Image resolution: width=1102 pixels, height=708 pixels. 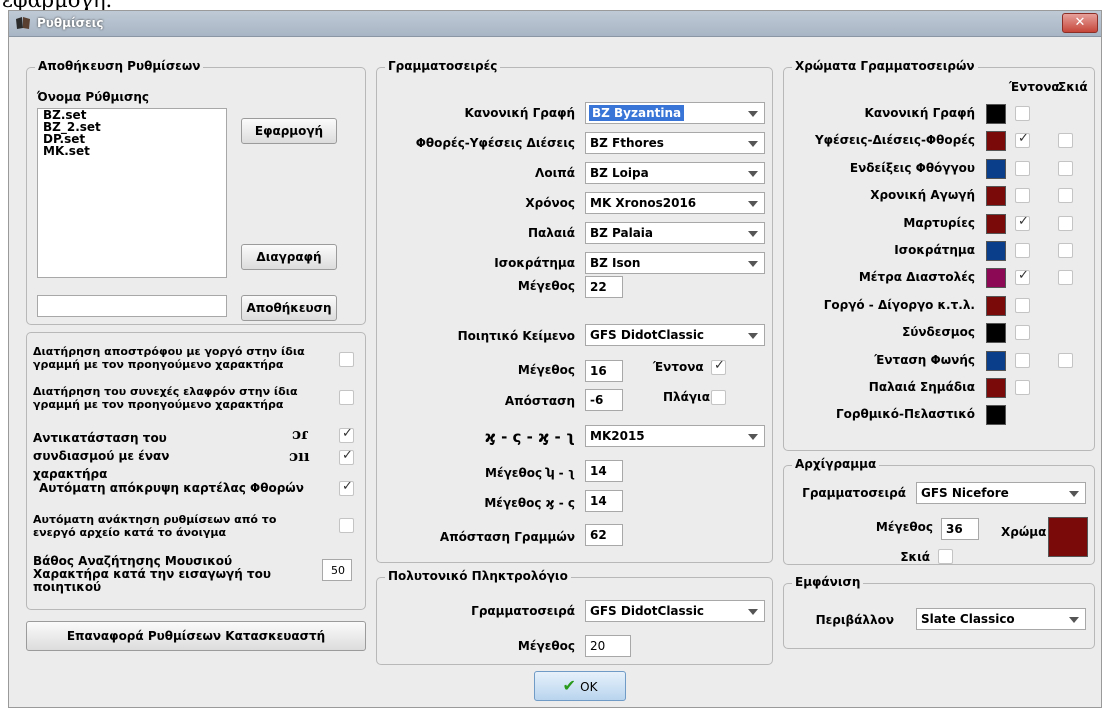 What do you see at coordinates (675, 436) in the screenshot?
I see `marks-font-combo: MK2015` at bounding box center [675, 436].